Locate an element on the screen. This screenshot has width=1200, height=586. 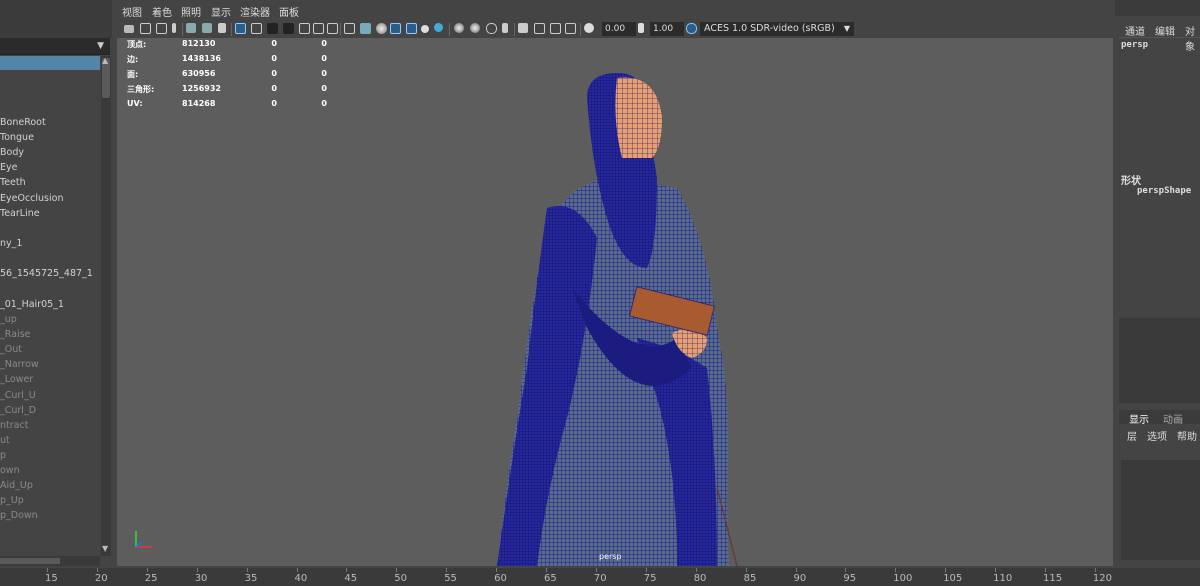
outliner-item: ut is located at coordinates (5, 440).